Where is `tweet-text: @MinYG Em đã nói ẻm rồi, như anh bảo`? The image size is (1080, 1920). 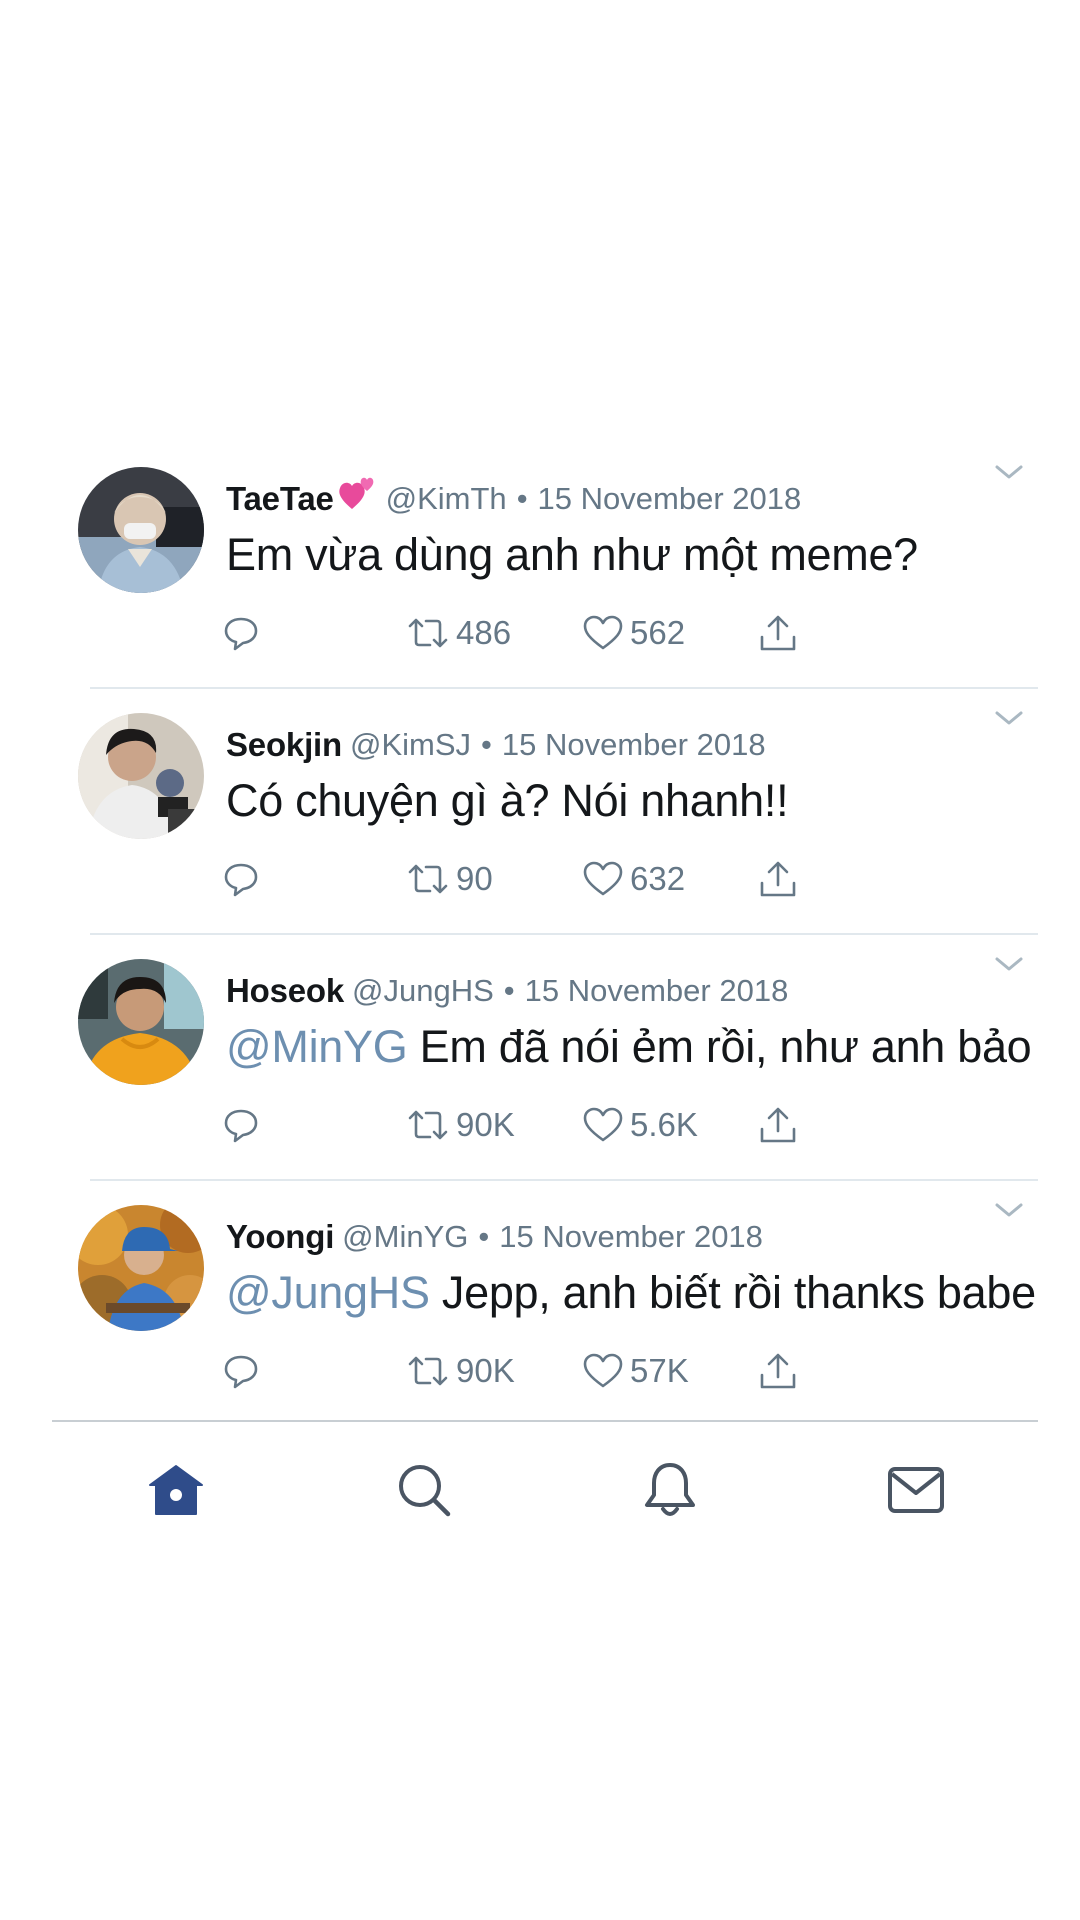
tweet-text: @MinYG Em đã nói ẻm rồi, như anh bảo is located at coordinates (629, 1047).